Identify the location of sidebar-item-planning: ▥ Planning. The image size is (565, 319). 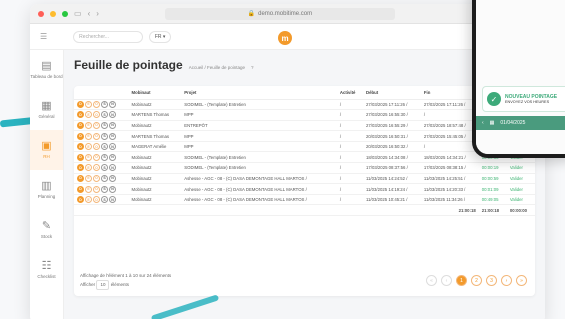
(46, 190).